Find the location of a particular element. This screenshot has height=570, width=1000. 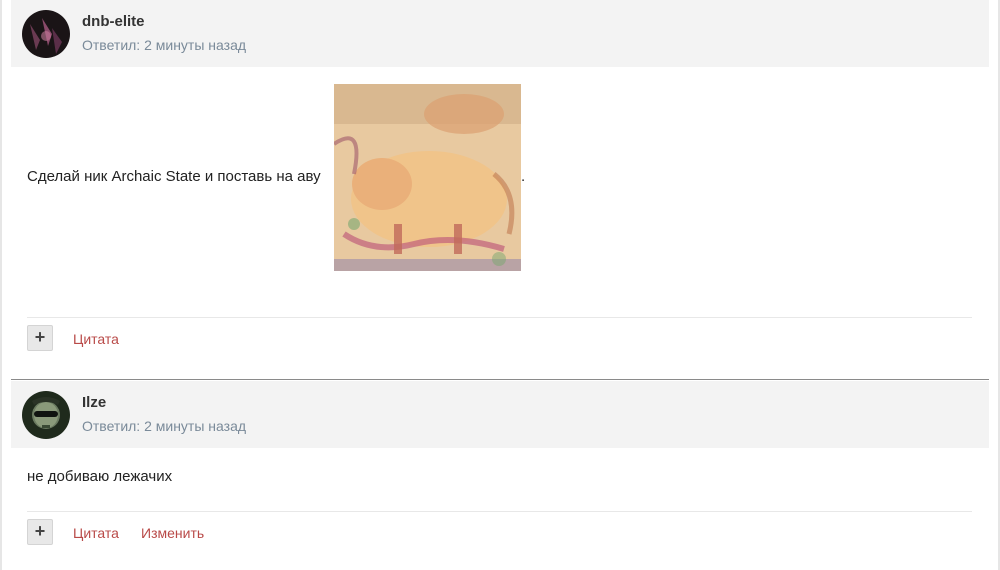

post-text: не добиваю лежачих is located at coordinates (100, 476).